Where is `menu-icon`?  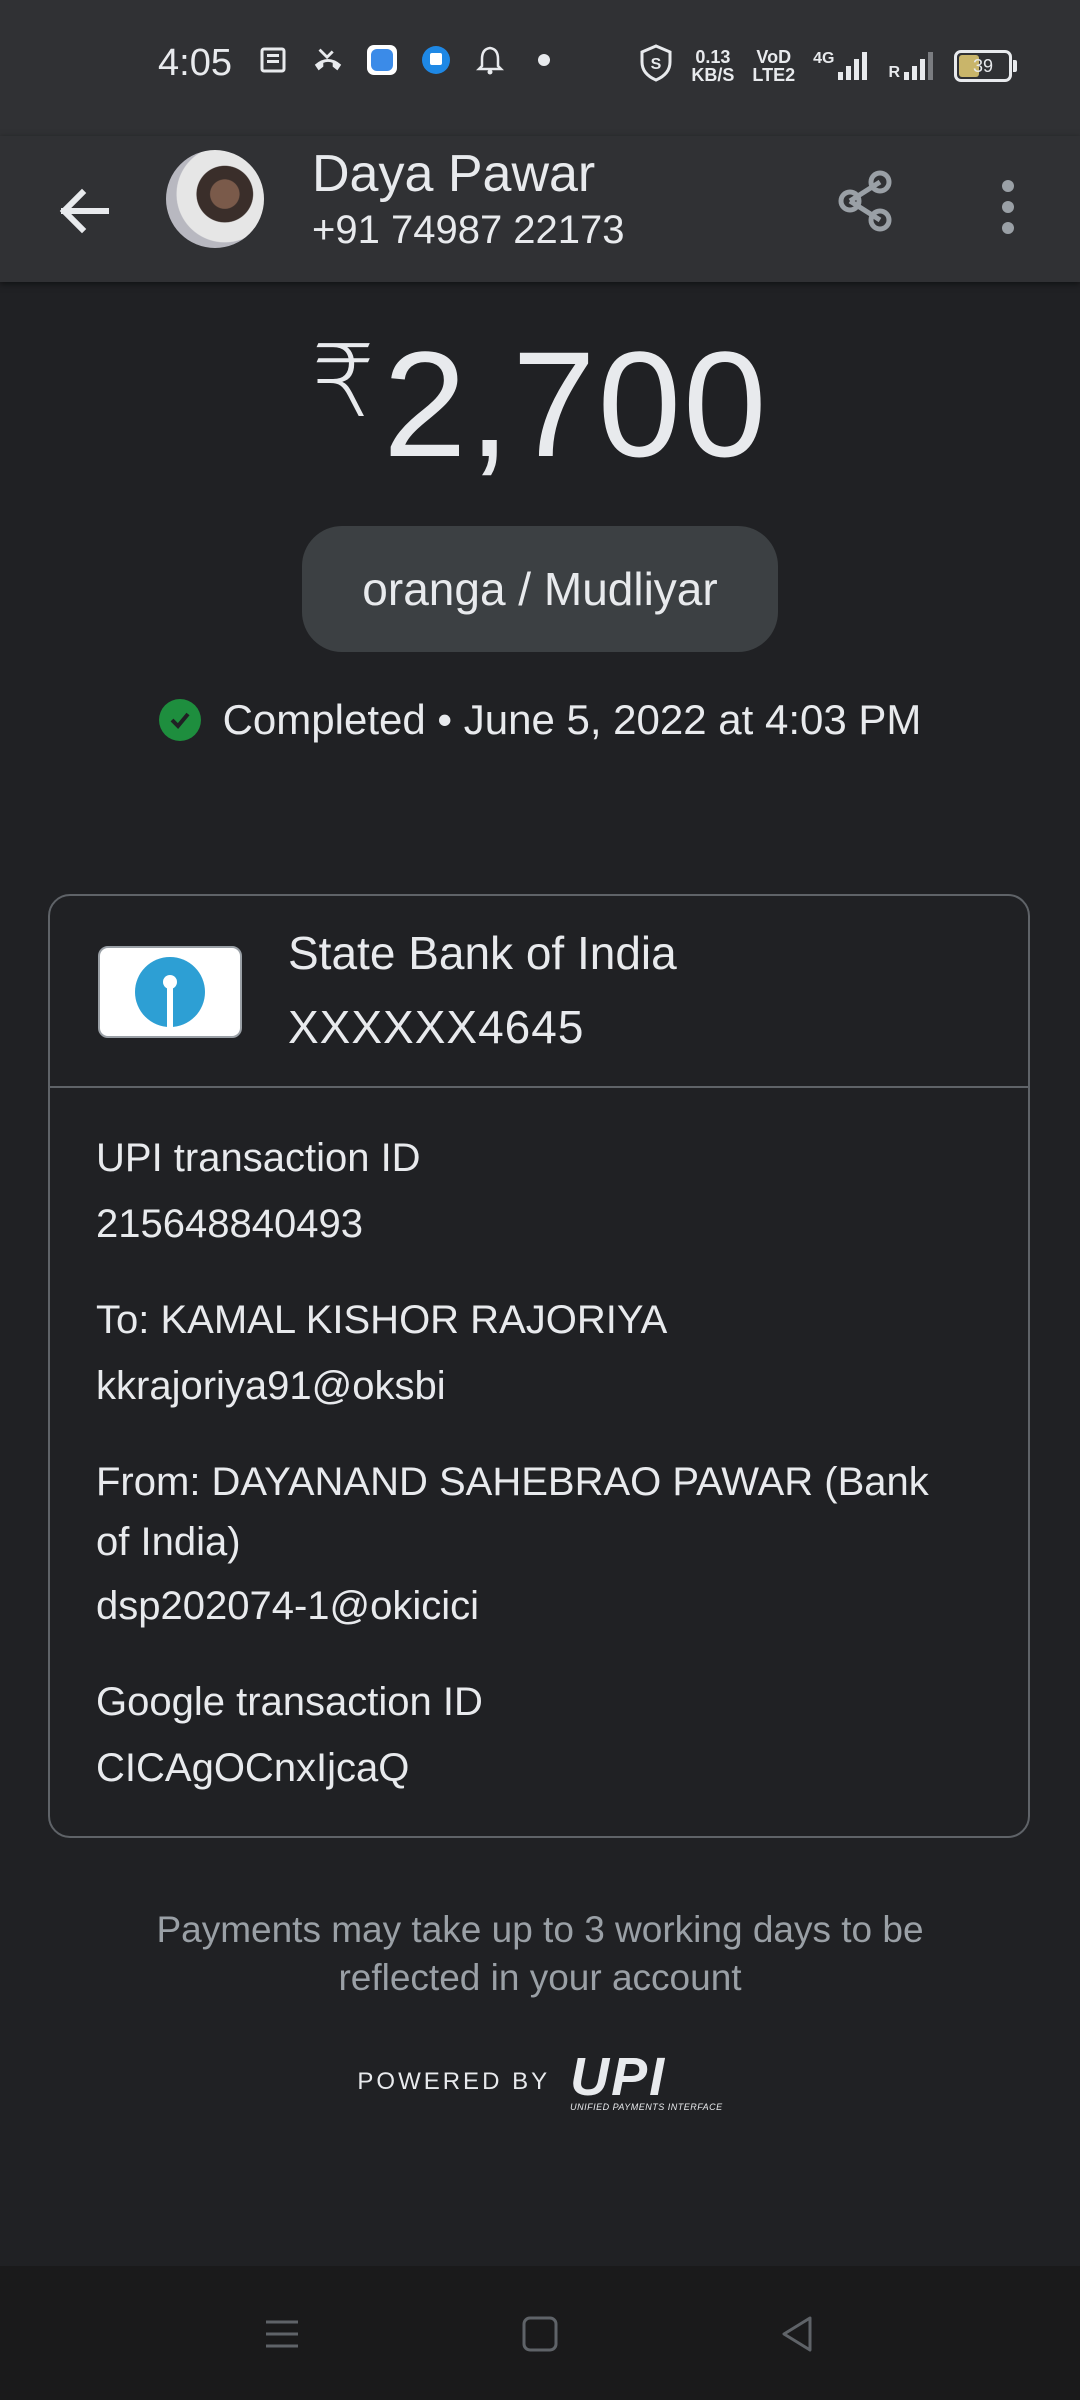
menu-icon is located at coordinates (282, 2334).